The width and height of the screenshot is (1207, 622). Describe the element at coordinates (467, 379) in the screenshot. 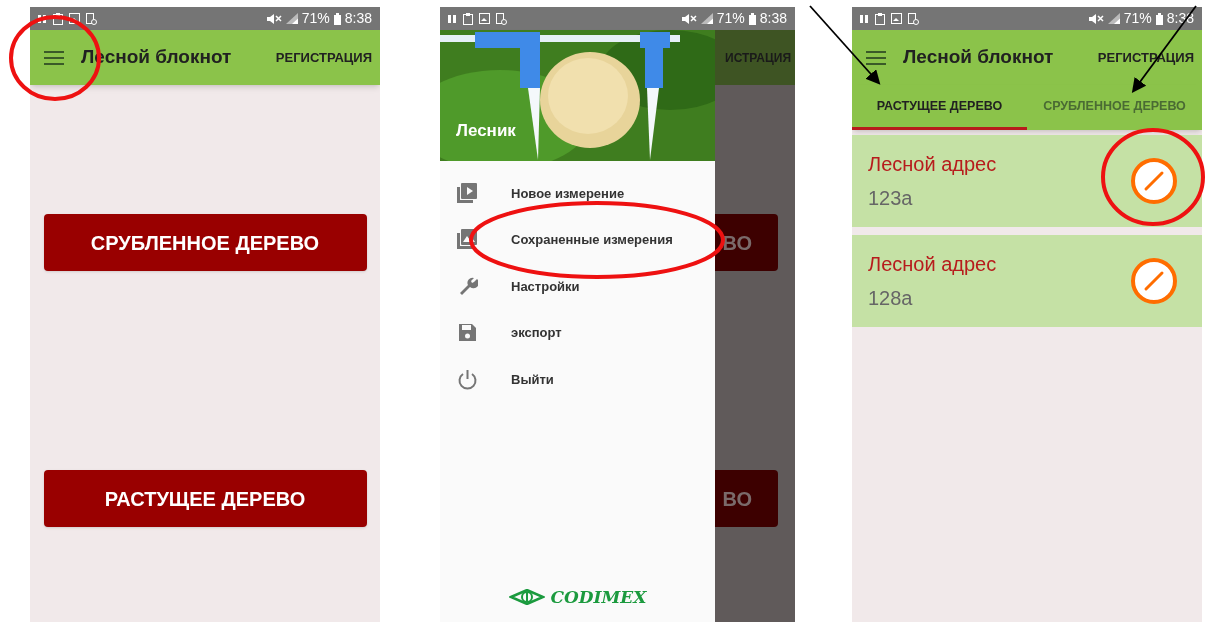

I see `power-icon` at that location.